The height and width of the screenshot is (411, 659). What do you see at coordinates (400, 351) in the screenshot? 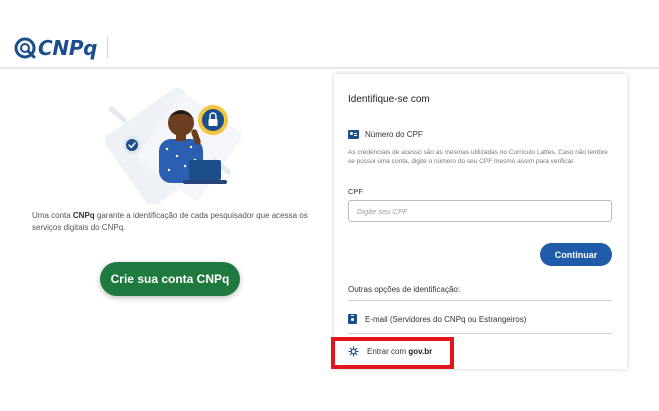
I see `govbr-option-label: Entrar com gov.br` at bounding box center [400, 351].